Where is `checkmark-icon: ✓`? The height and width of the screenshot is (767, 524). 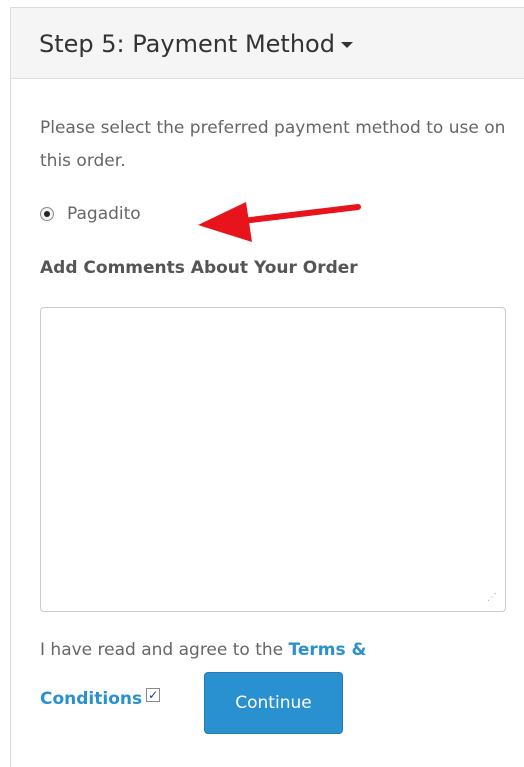 checkmark-icon: ✓ is located at coordinates (153, 695).